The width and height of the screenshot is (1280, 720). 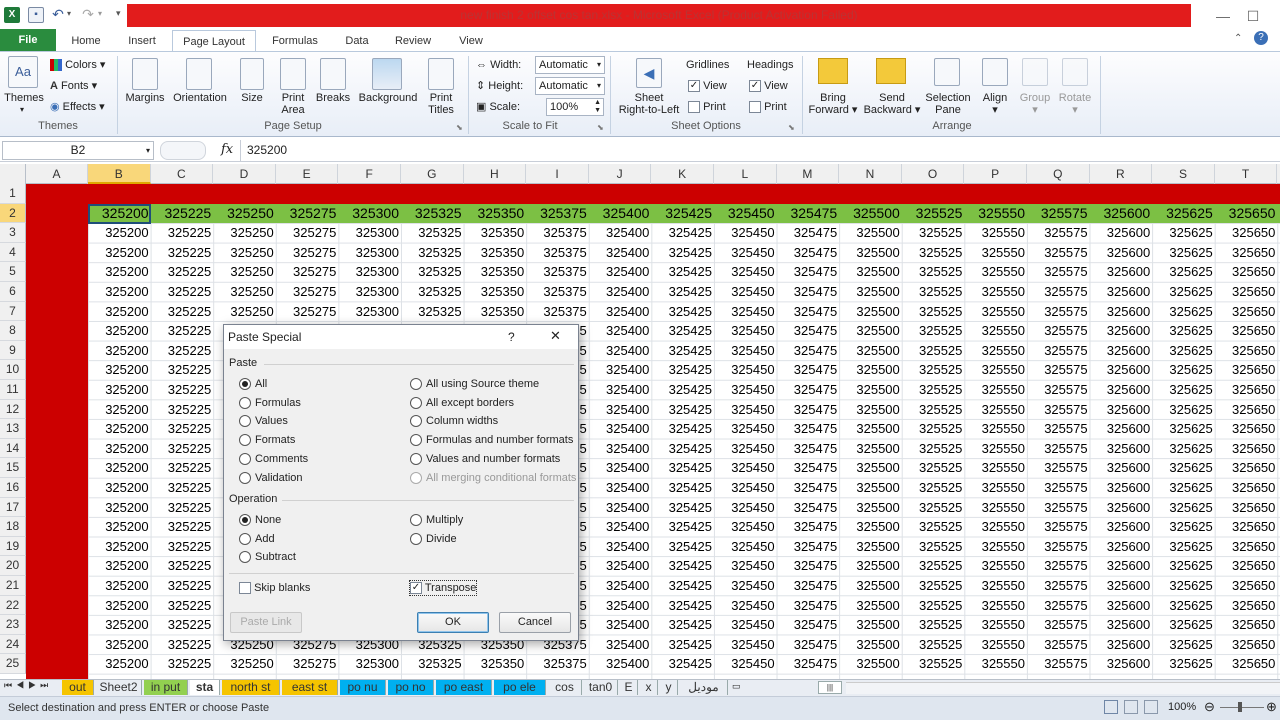 I want to click on sheet-tab: po ele, so click(x=520, y=687).